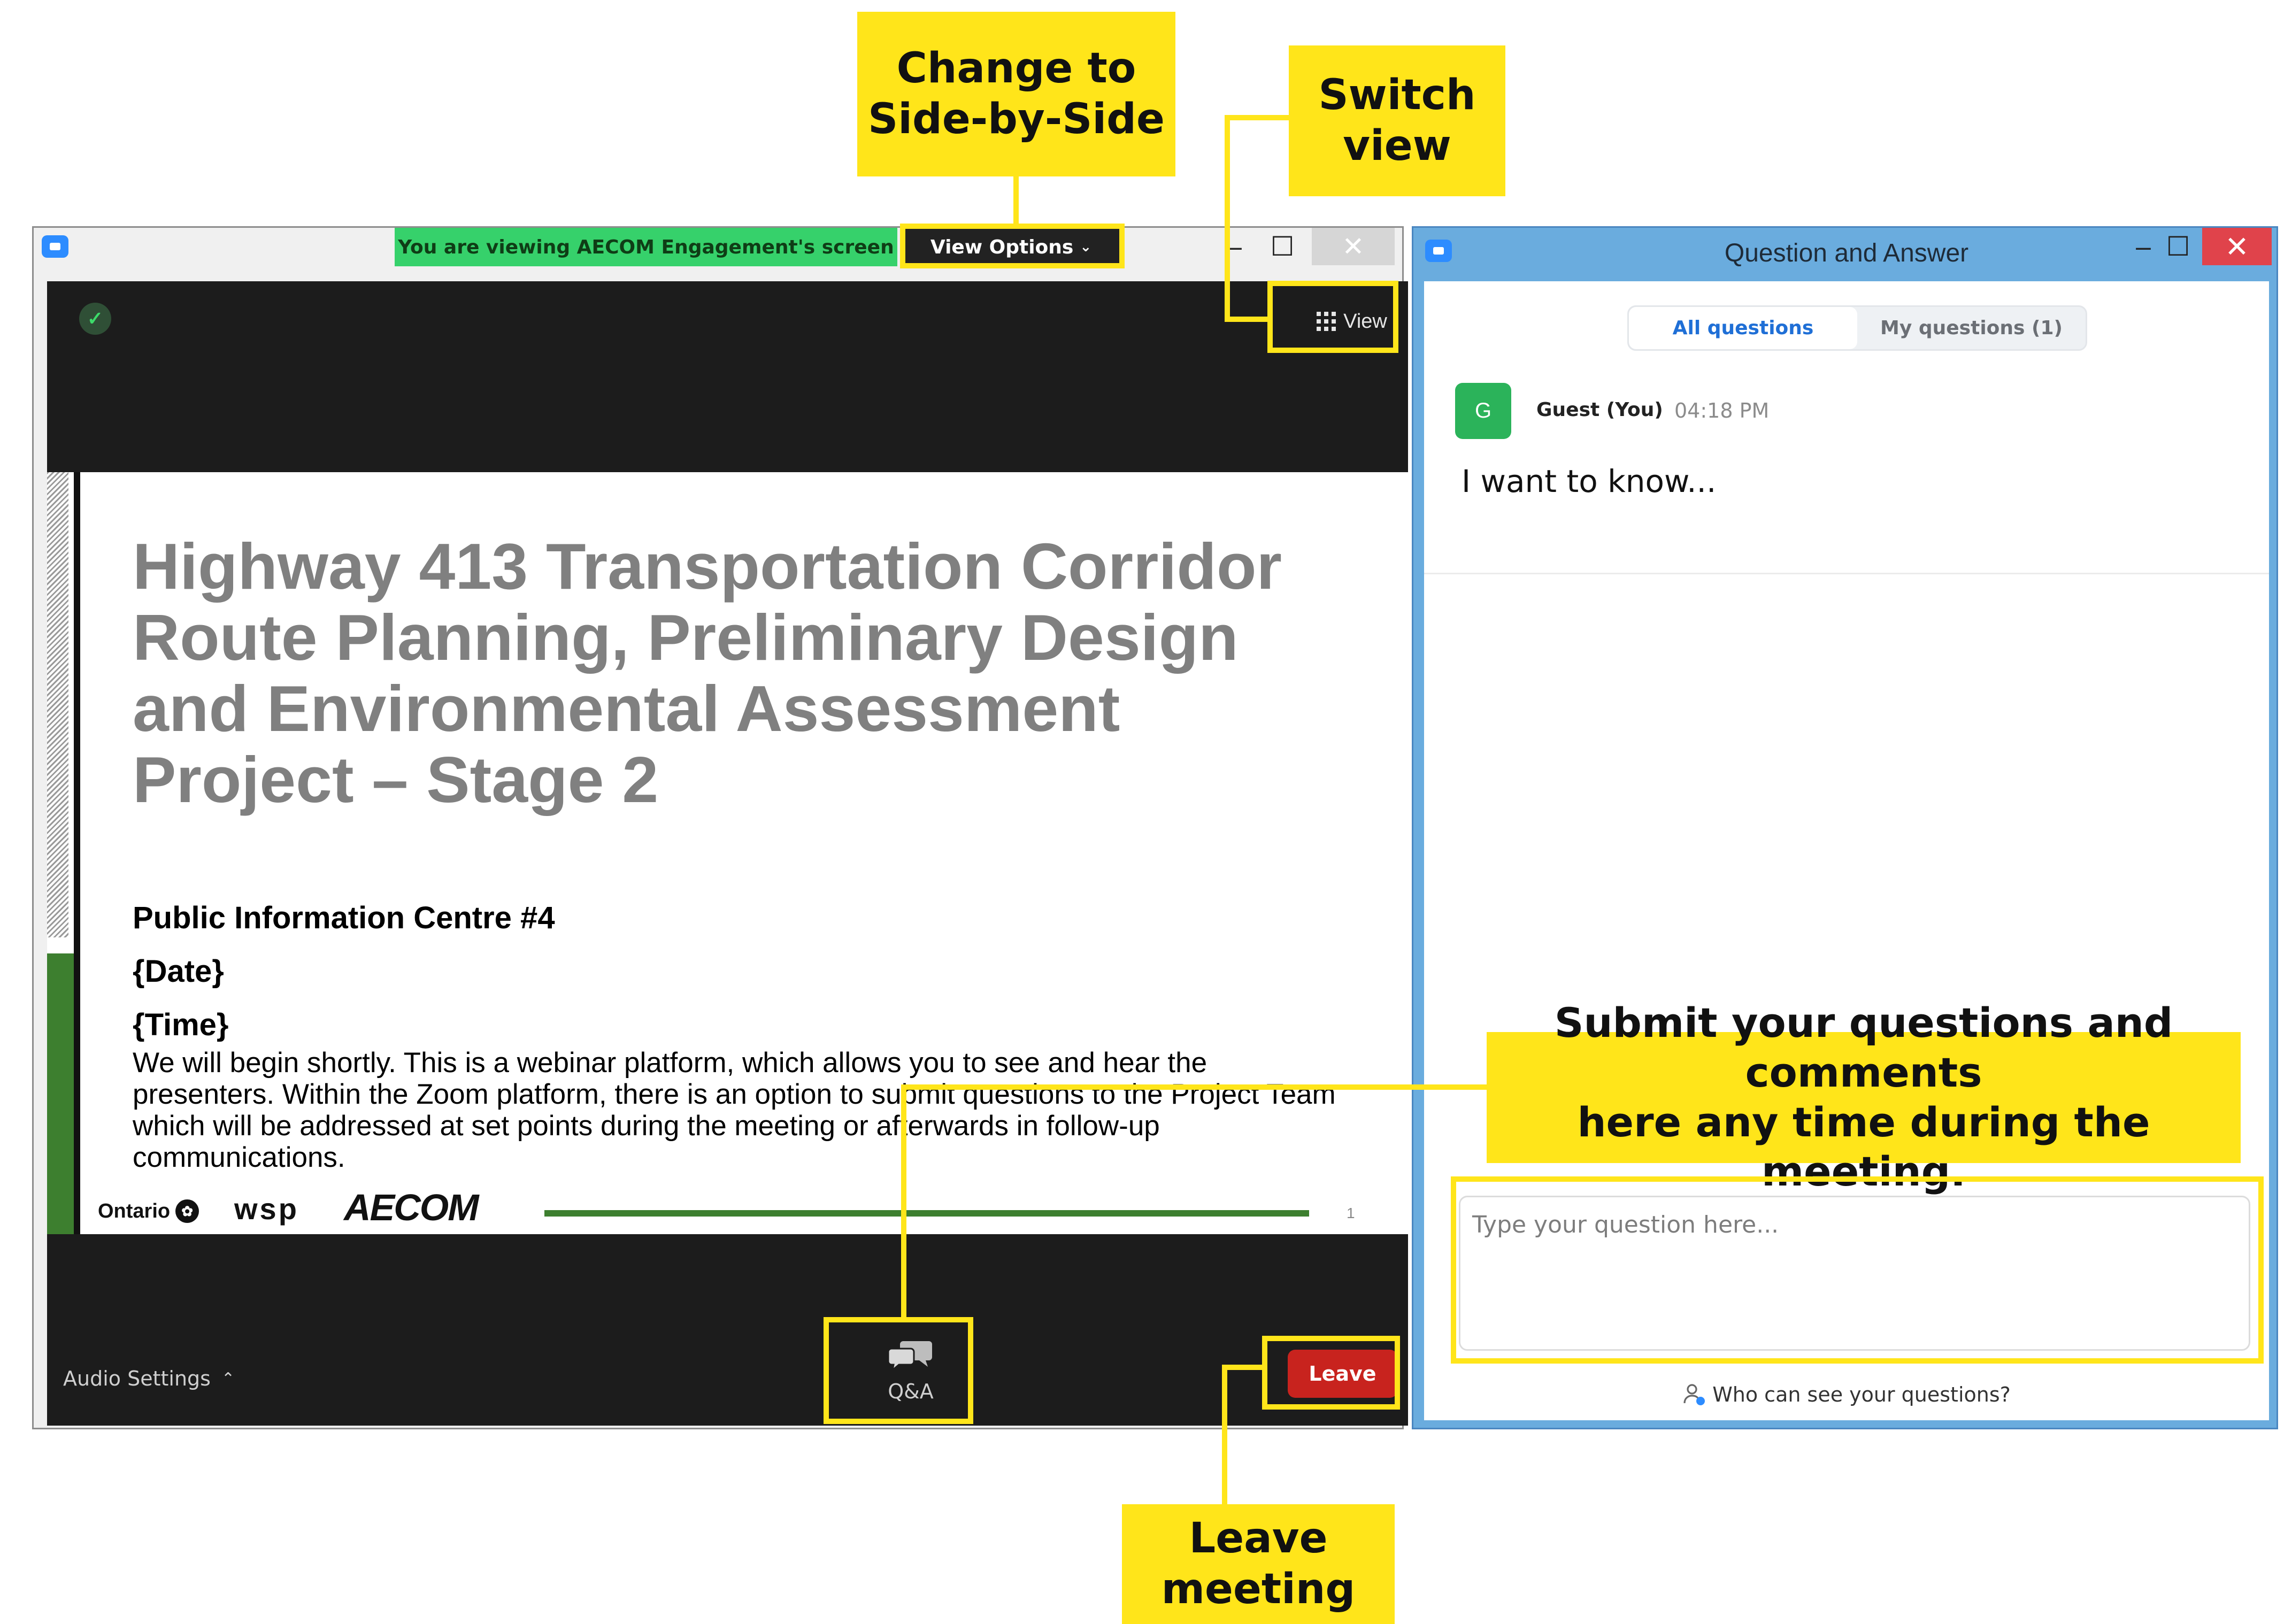 This screenshot has width=2292, height=1624. I want to click on callout-leave-meeting: Leave meeting, so click(1258, 1564).